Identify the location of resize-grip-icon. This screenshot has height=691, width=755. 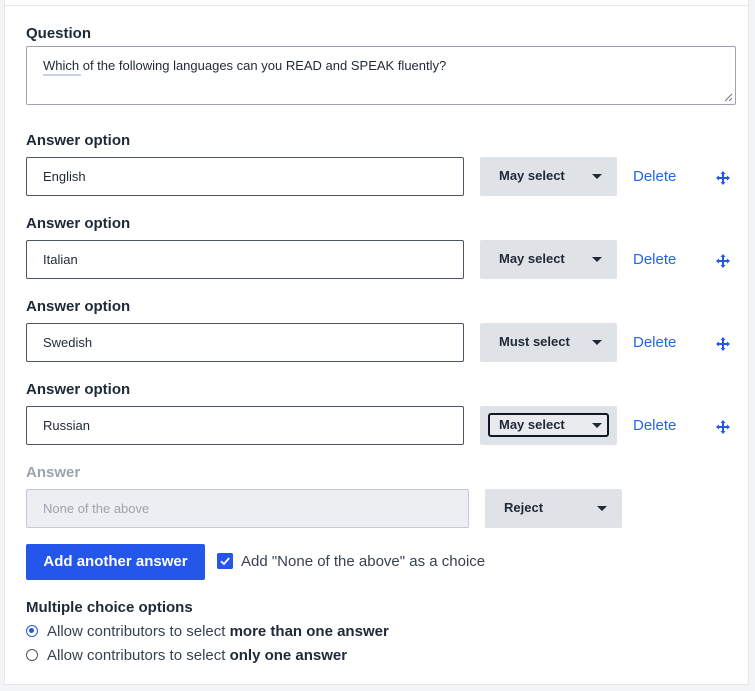
(728, 97).